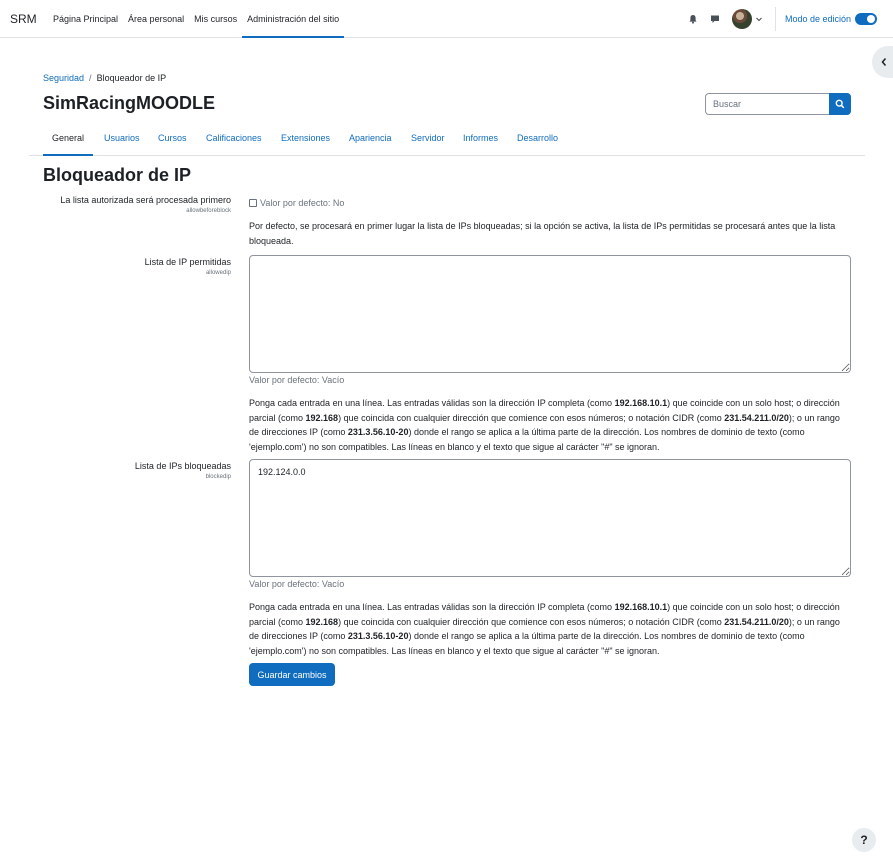 The width and height of the screenshot is (893, 863). Describe the element at coordinates (172, 141) in the screenshot. I see `tab-courses: Cursos` at that location.